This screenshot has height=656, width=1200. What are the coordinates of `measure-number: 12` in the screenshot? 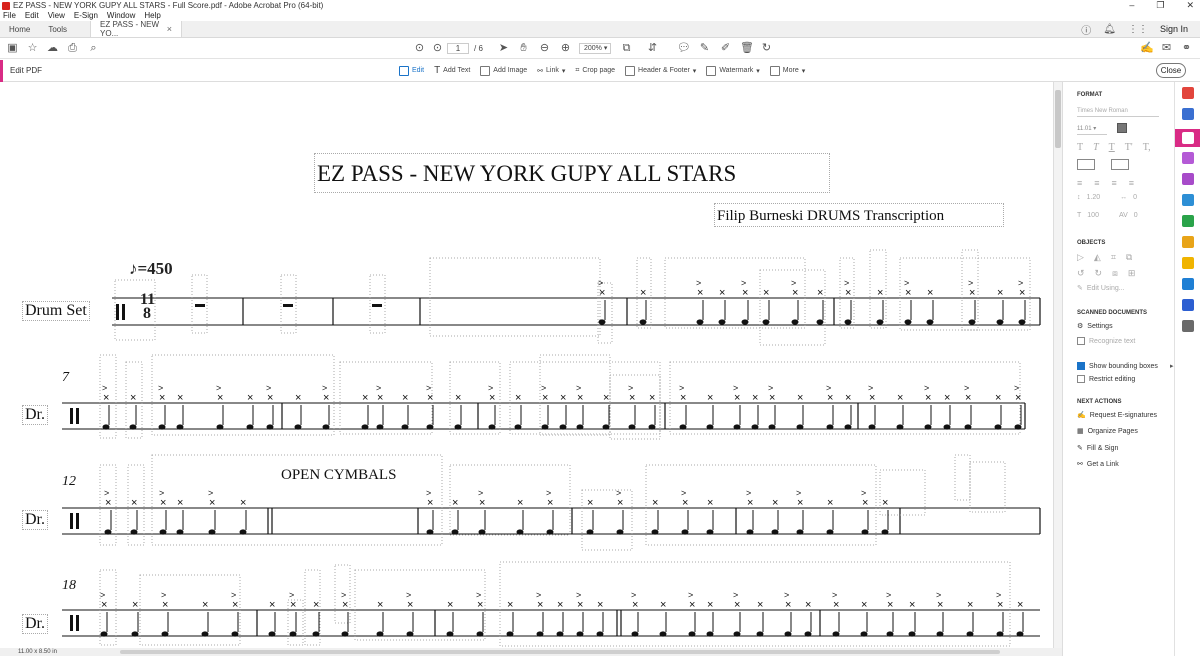 It's located at (69, 482).